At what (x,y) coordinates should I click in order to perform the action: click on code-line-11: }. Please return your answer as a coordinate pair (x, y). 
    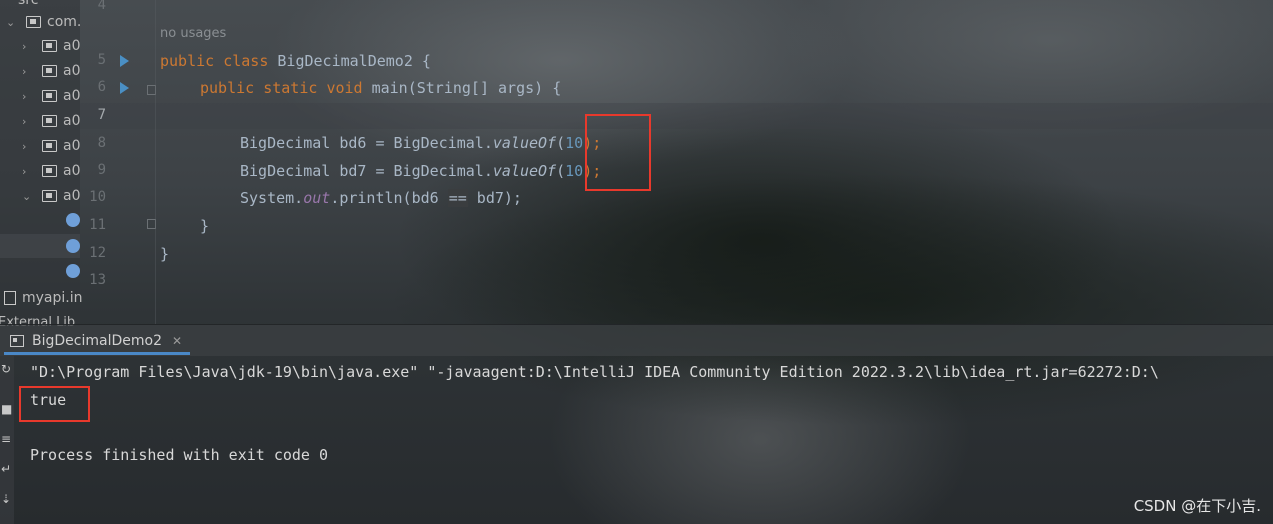
    Looking at the image, I should click on (204, 226).